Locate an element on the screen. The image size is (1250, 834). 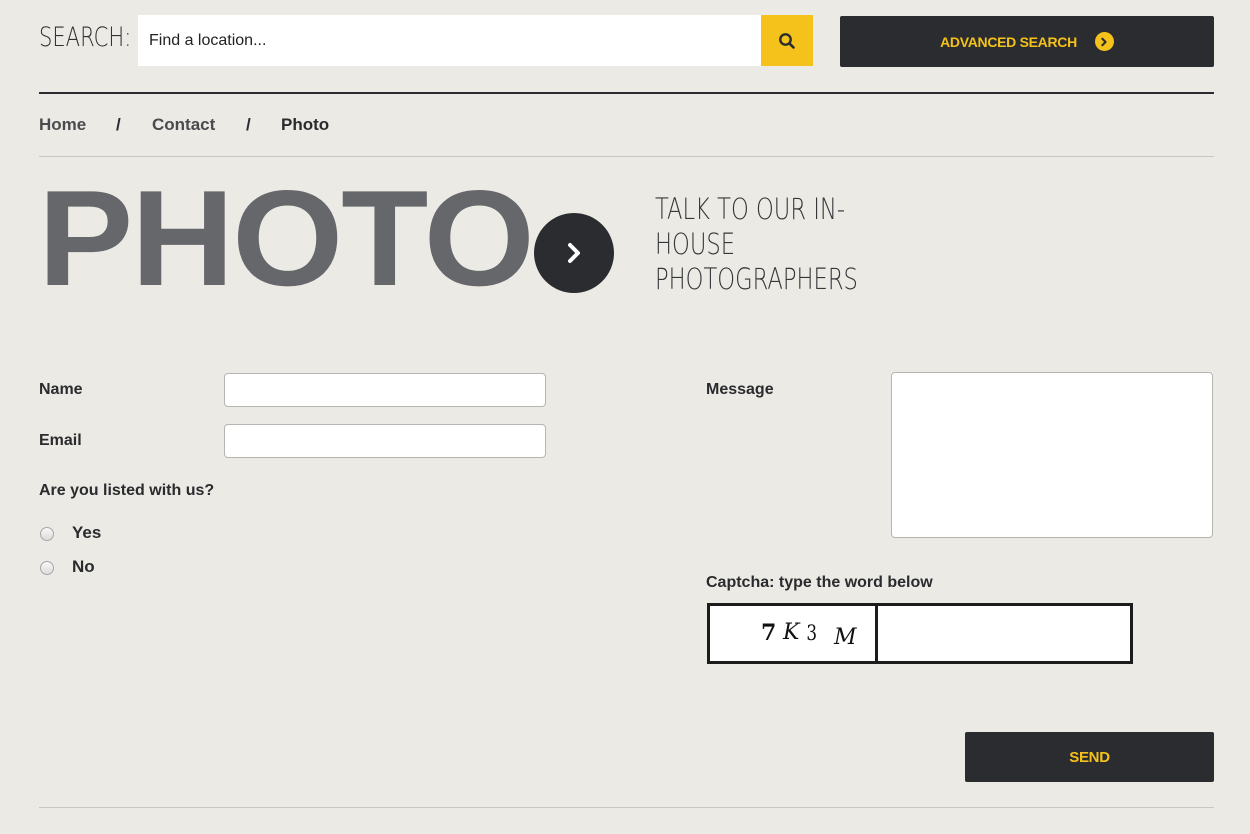
heading-arrow-button is located at coordinates (574, 253).